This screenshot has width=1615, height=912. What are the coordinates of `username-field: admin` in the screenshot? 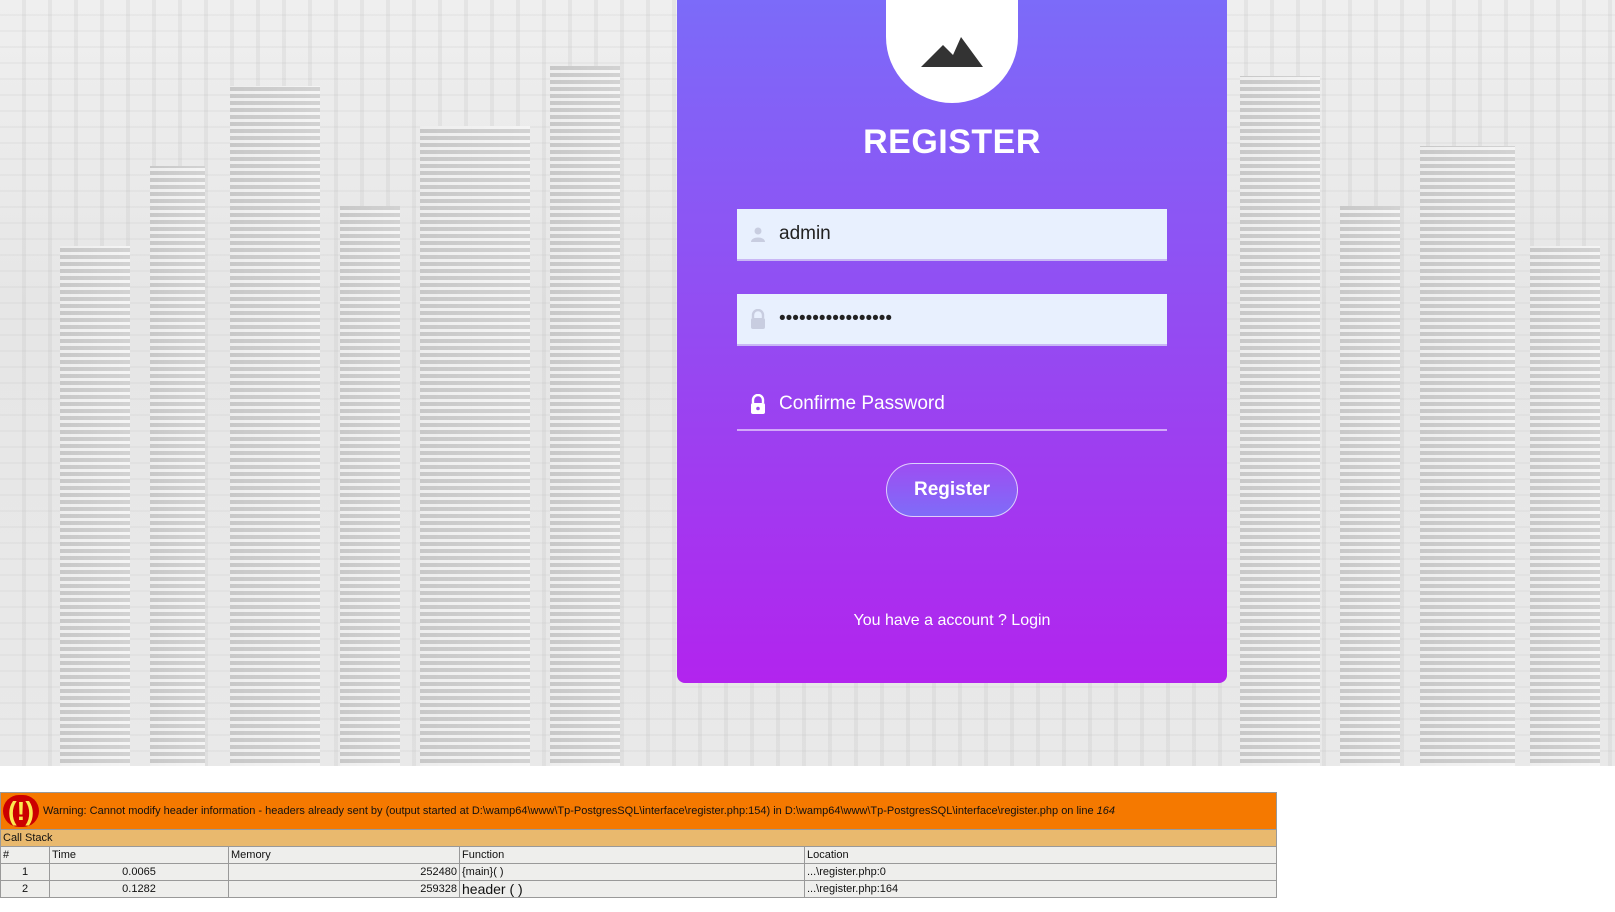 It's located at (952, 235).